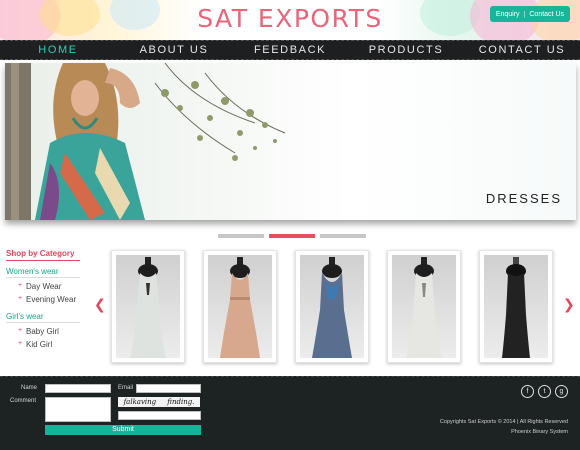 This screenshot has height=450, width=580. What do you see at coordinates (43, 317) in the screenshot?
I see `category-girls-wear: Girl's wear` at bounding box center [43, 317].